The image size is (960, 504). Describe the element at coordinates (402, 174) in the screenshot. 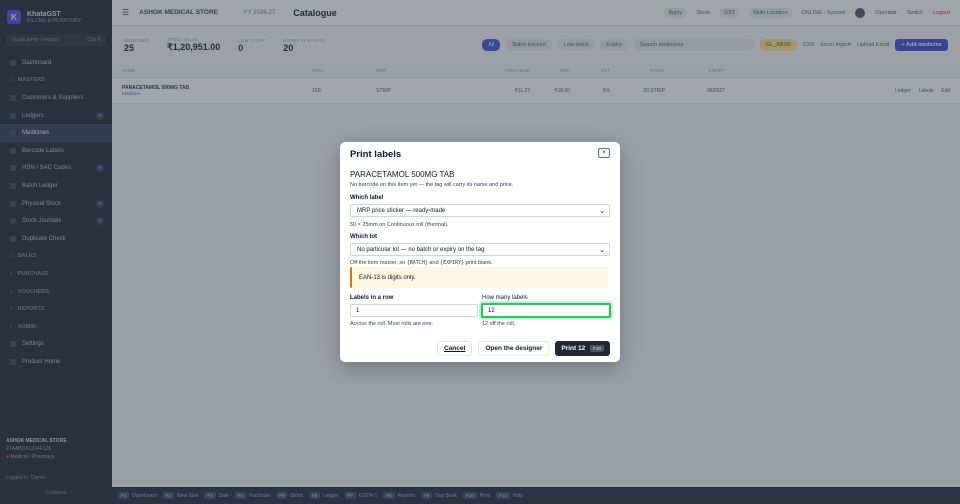

I see `item-name: PARACETAMOL 500MG TAB` at that location.